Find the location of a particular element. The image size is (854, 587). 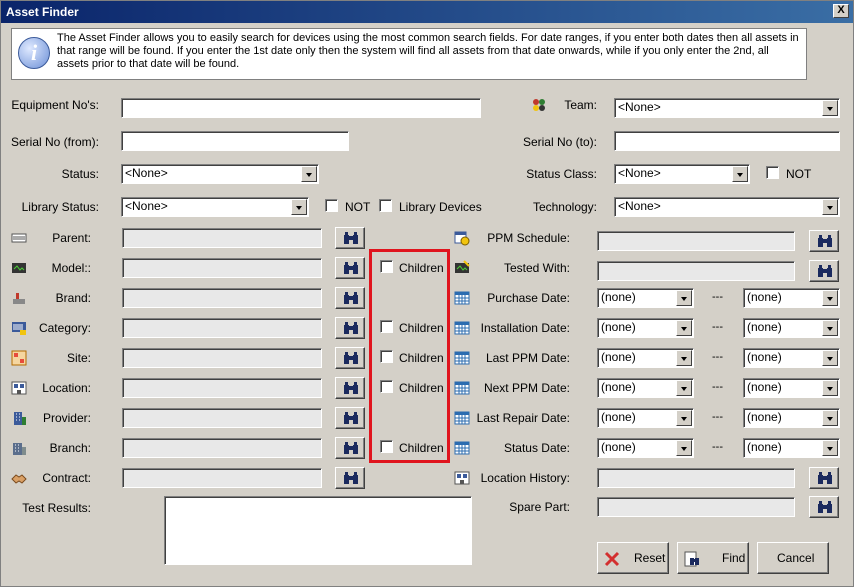

library-status-not-label: NOT is located at coordinates (358, 207).